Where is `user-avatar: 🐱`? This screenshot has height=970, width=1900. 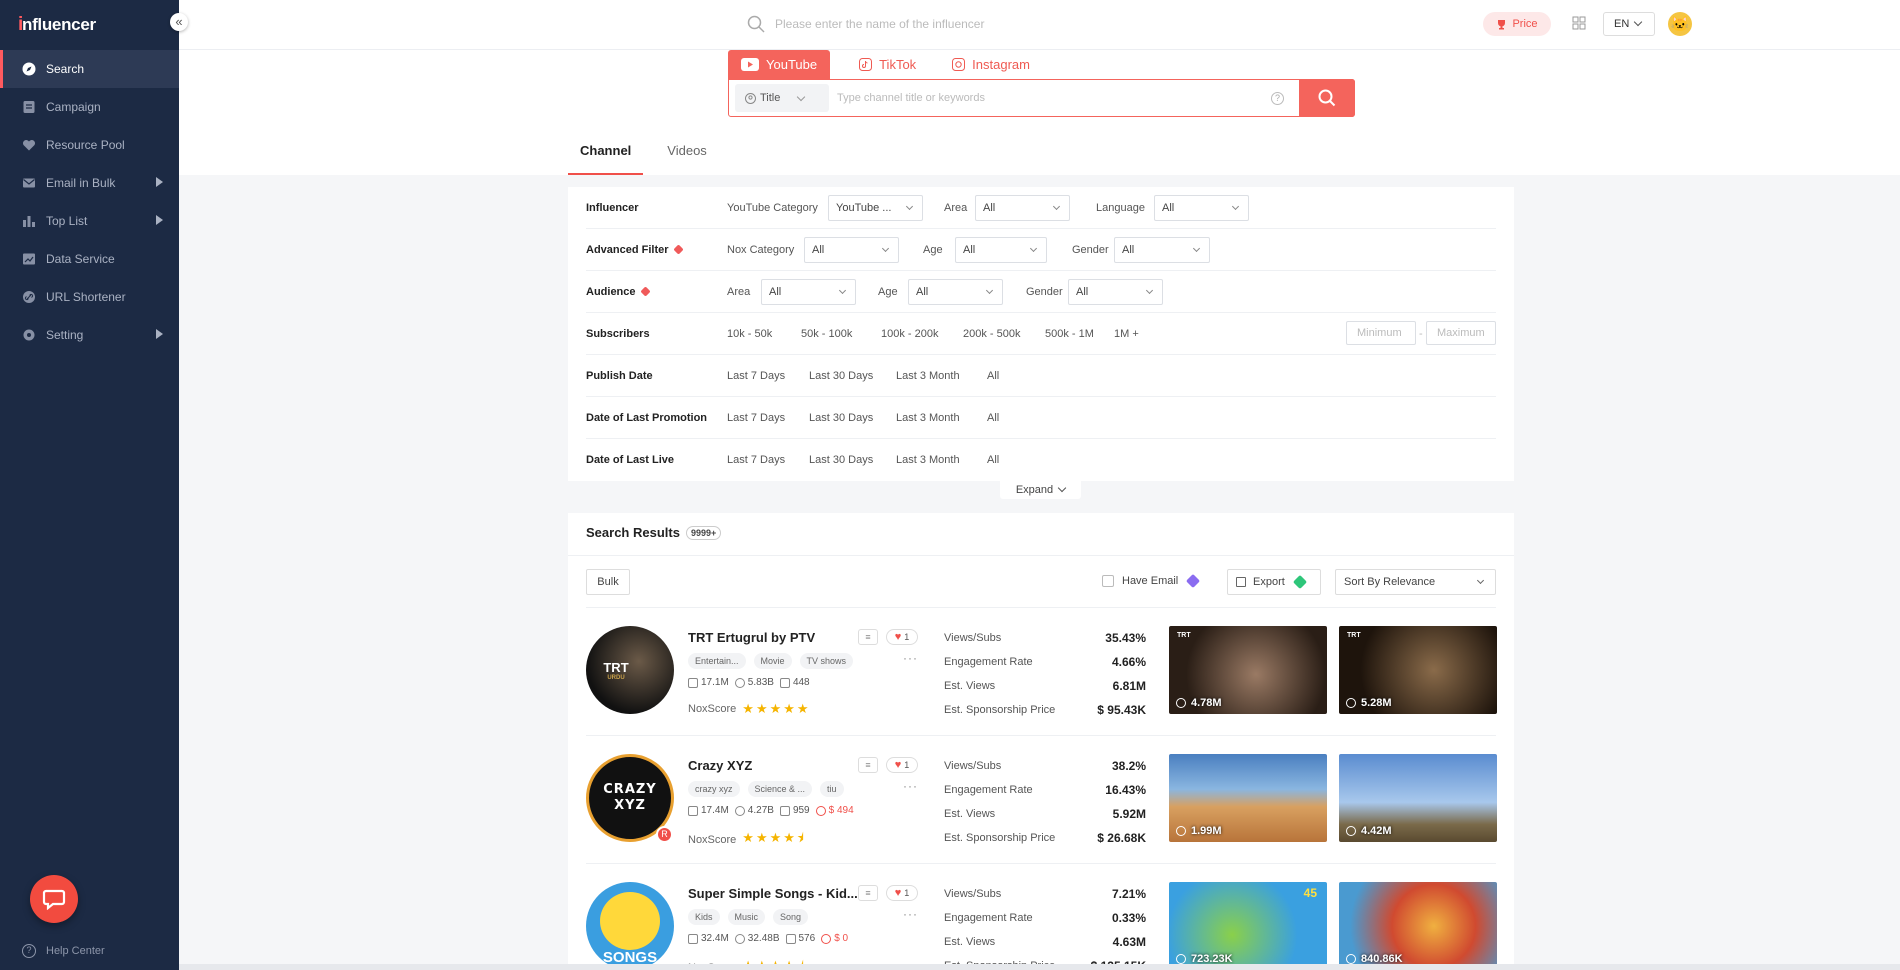
user-avatar: 🐱 is located at coordinates (1680, 24).